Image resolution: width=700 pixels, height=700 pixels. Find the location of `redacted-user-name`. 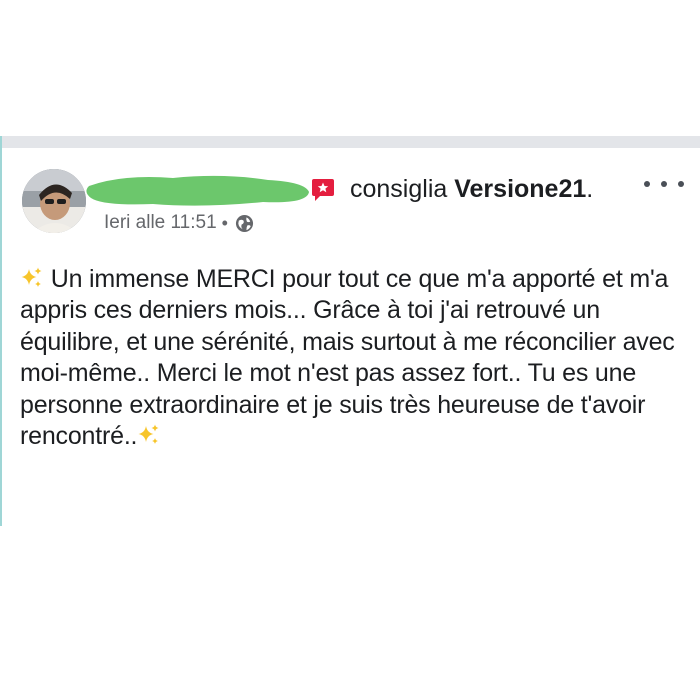

redacted-user-name is located at coordinates (197, 190).